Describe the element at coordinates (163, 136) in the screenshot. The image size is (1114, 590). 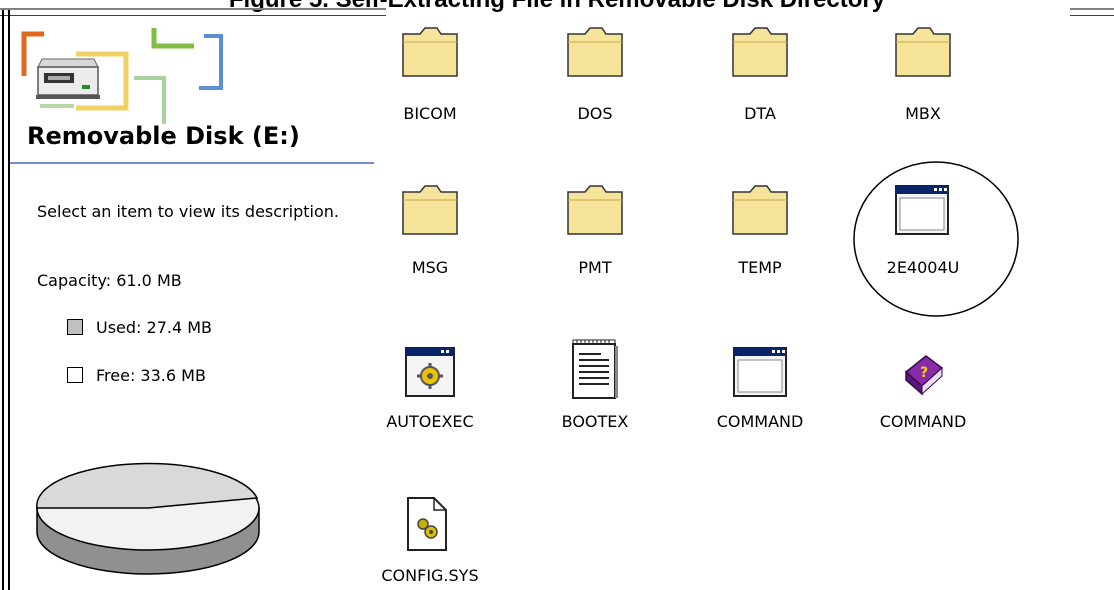
I see `page-title: Removable Disk (E:)` at that location.